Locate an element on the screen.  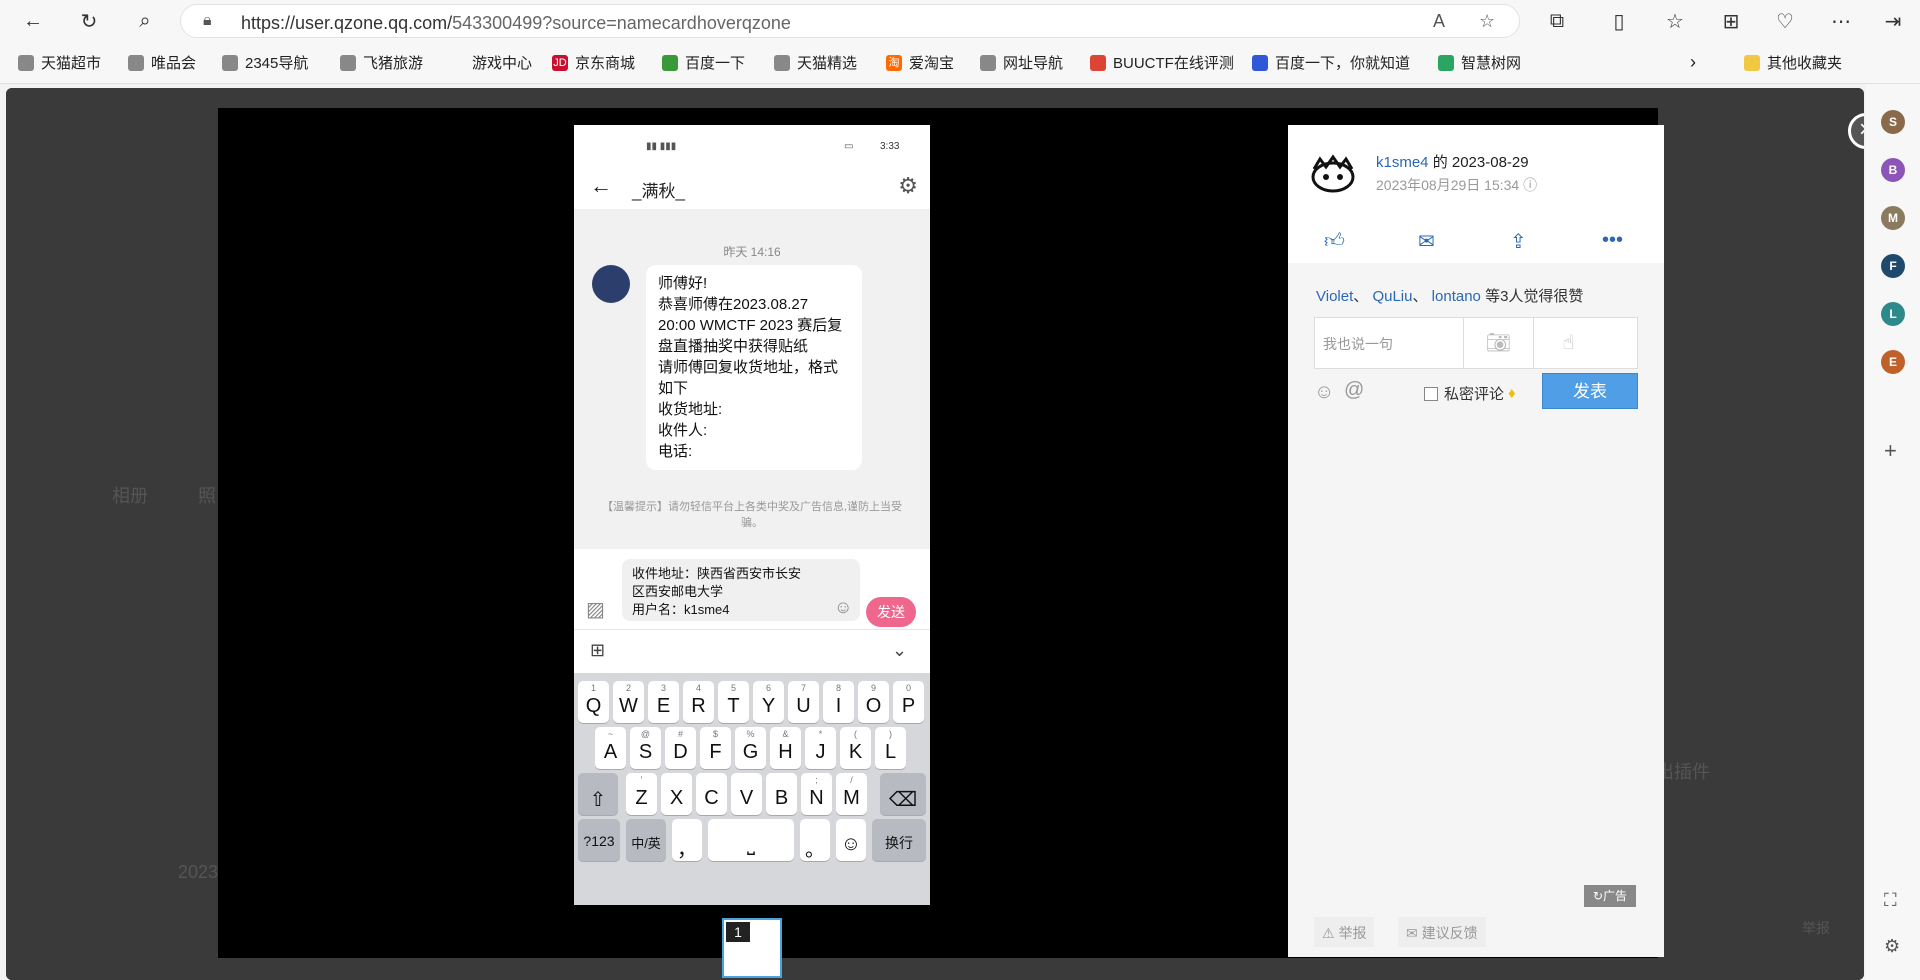
bookmark-item: 天猫精选 is located at coordinates (815, 62).